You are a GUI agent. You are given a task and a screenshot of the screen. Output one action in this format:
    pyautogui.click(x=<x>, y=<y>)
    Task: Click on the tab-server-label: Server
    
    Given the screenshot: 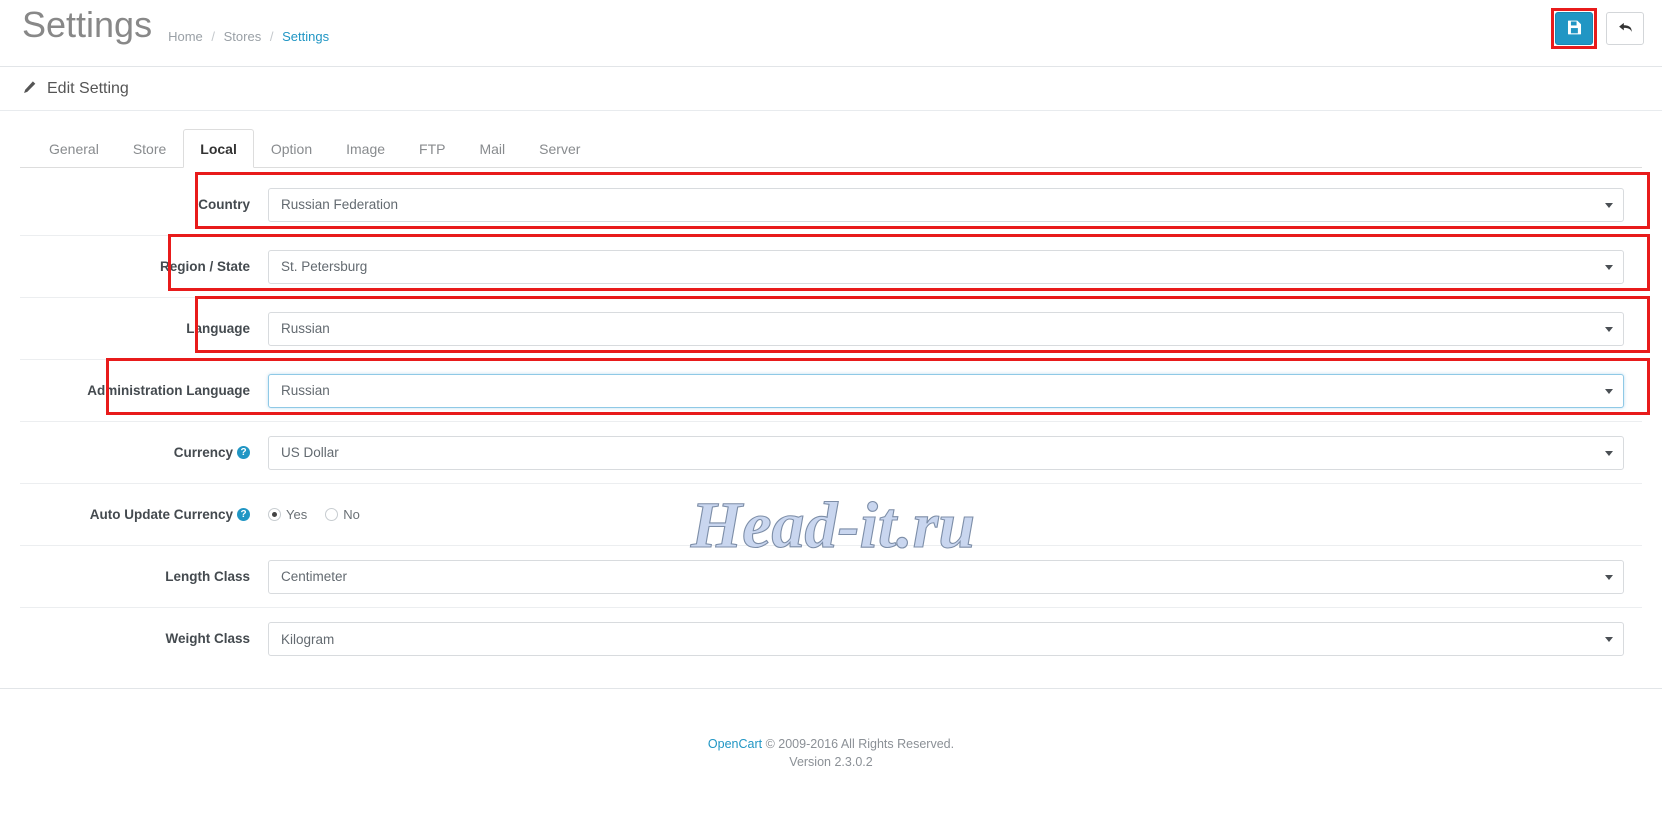 What is the action you would take?
    pyautogui.click(x=559, y=148)
    